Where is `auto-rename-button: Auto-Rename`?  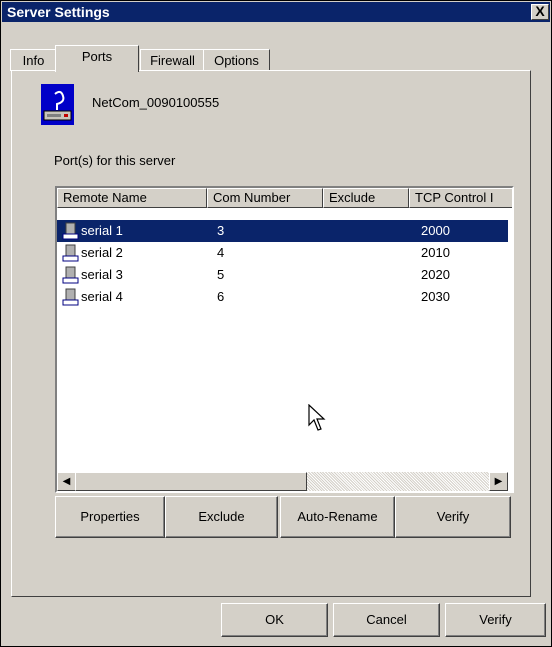
auto-rename-button: Auto-Rename is located at coordinates (337, 517).